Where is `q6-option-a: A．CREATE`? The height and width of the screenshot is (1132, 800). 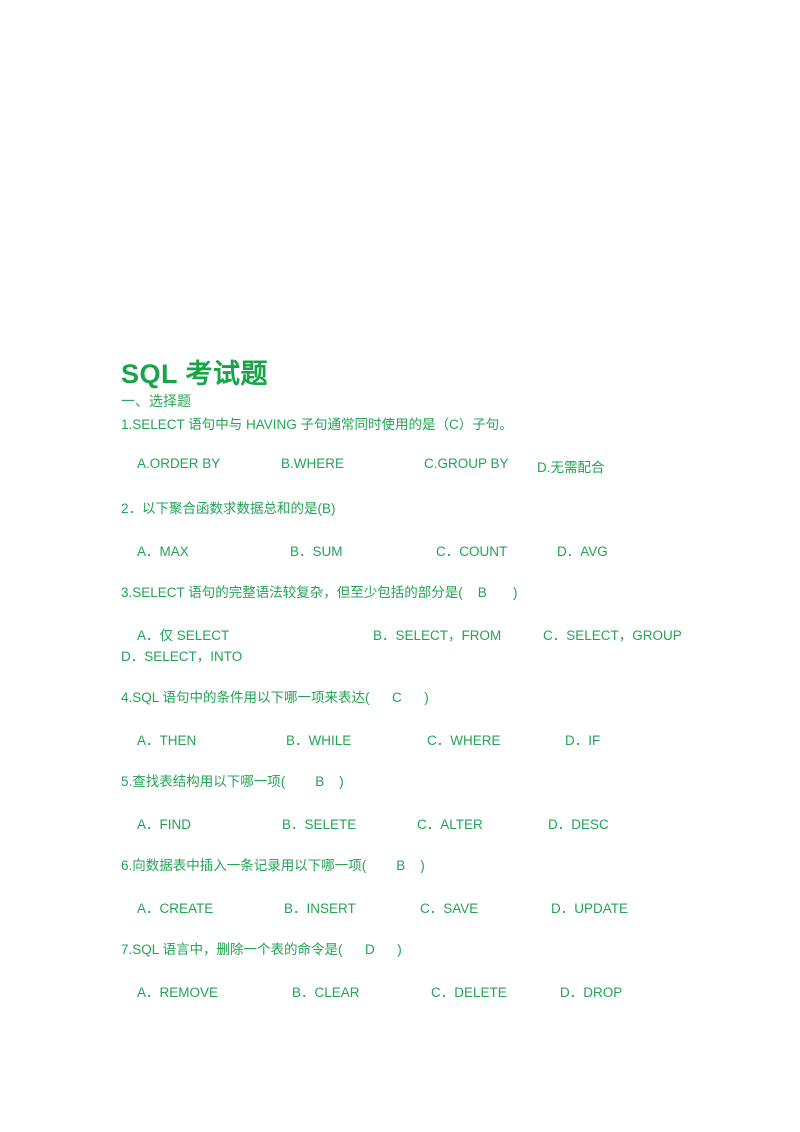
q6-option-a: A．CREATE is located at coordinates (175, 908).